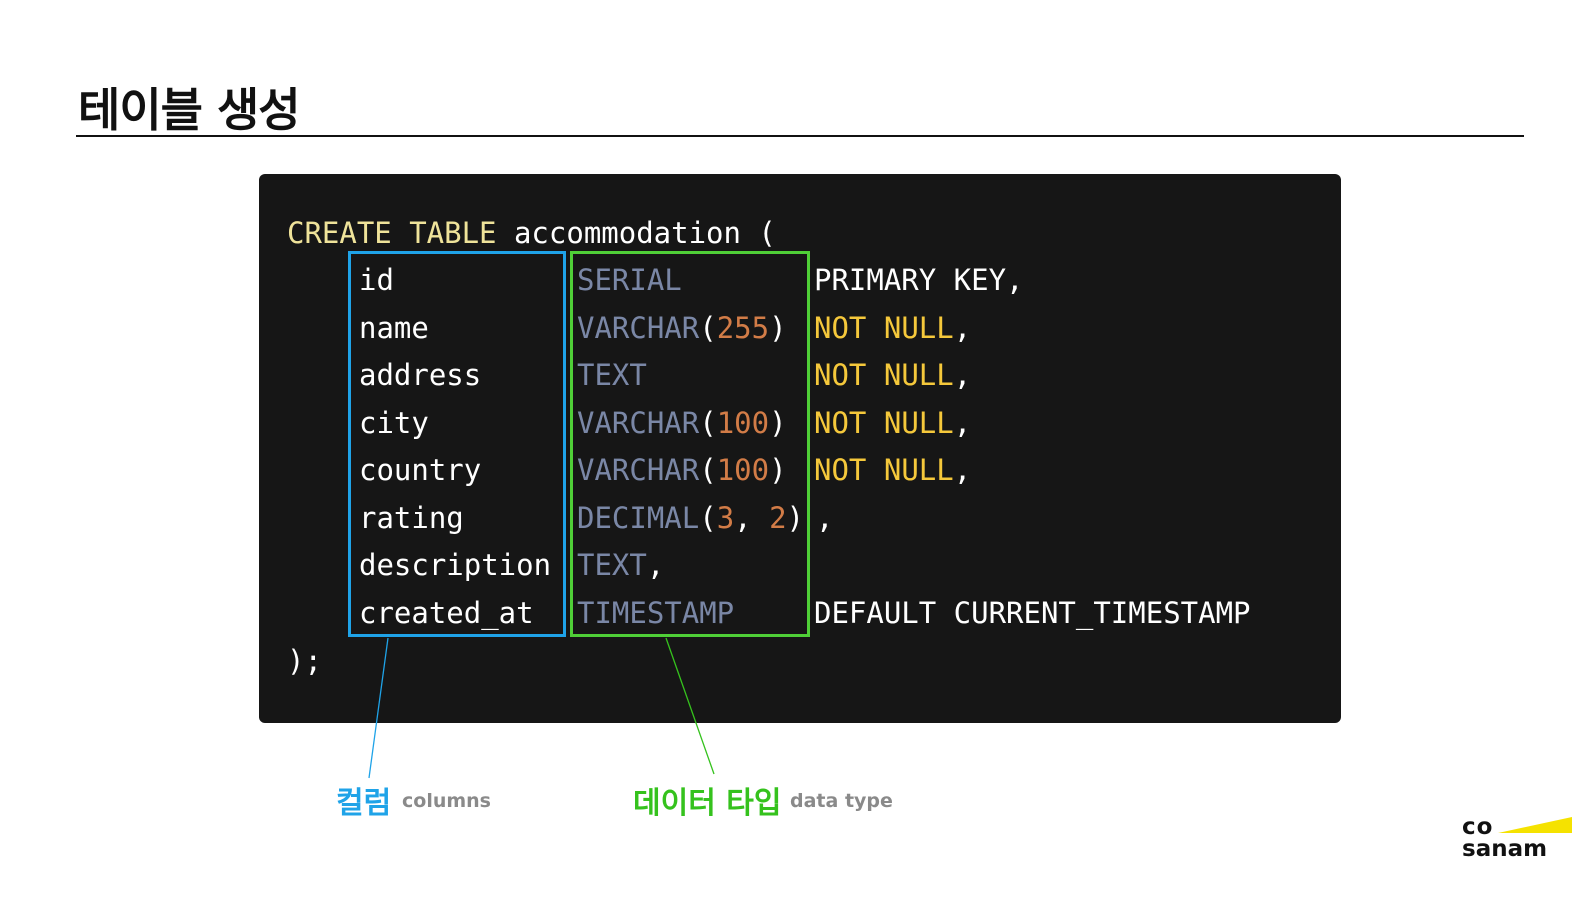  I want to click on constraint-text: PRIMARY KEY,, so click(919, 280).